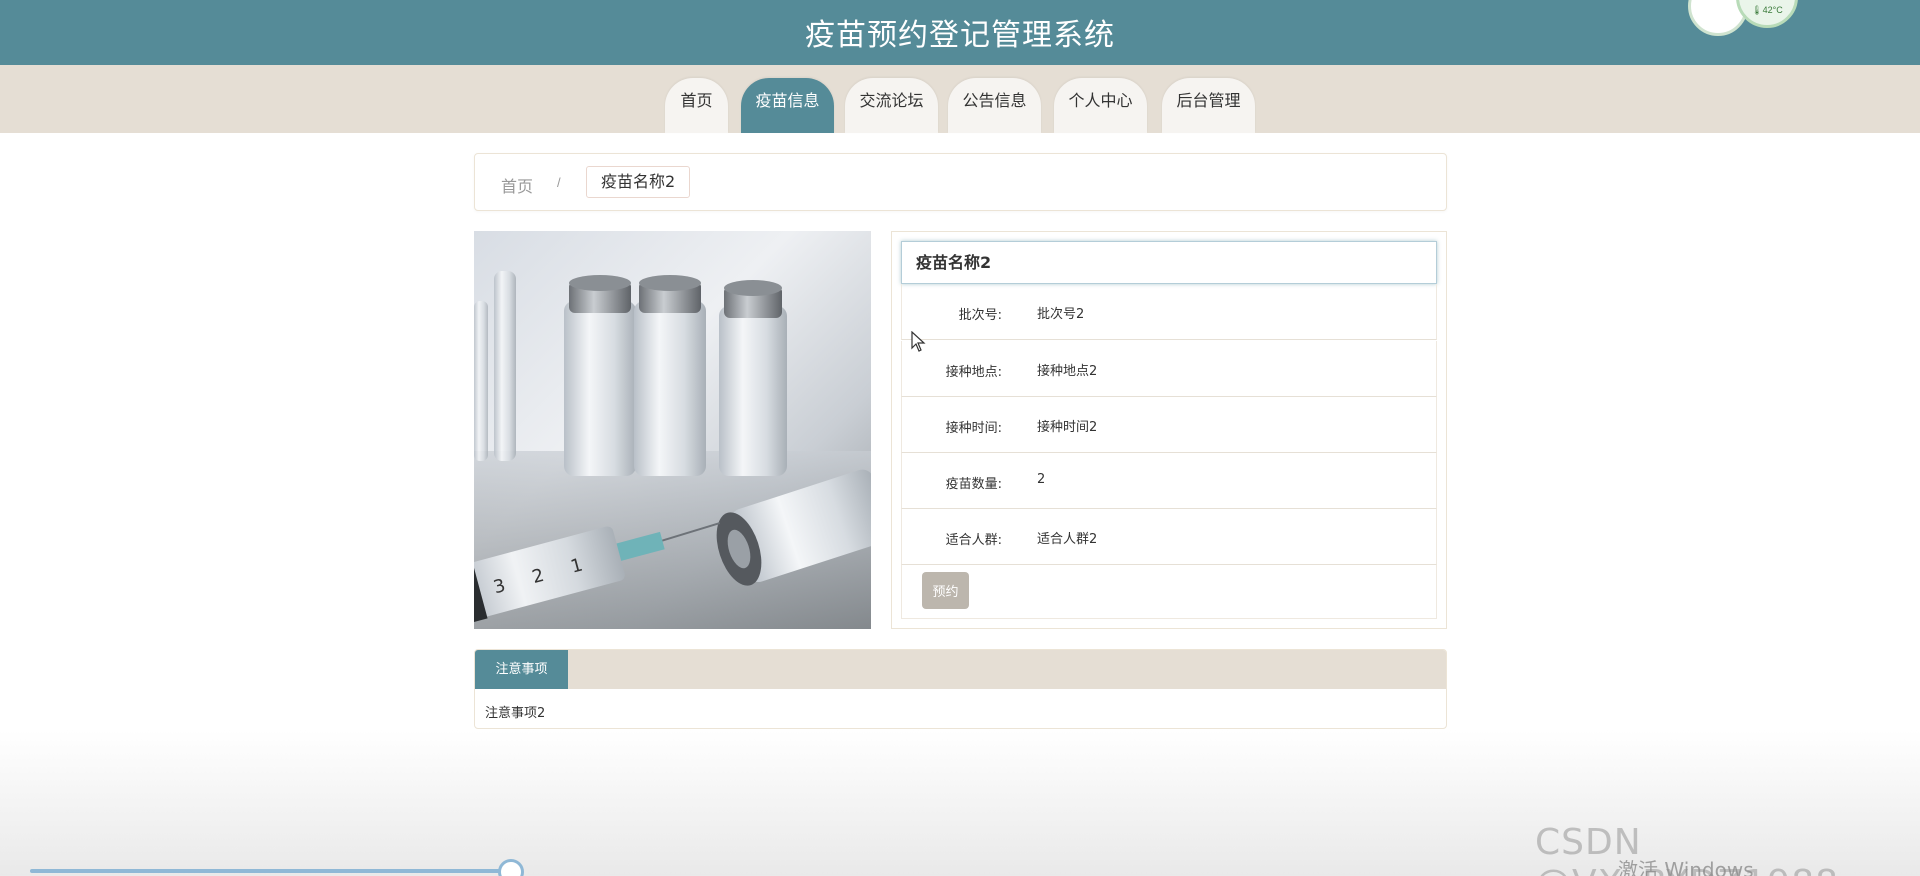 This screenshot has height=876, width=1920. What do you see at coordinates (1067, 427) in the screenshot?
I see `detail-value: 接种时间2` at bounding box center [1067, 427].